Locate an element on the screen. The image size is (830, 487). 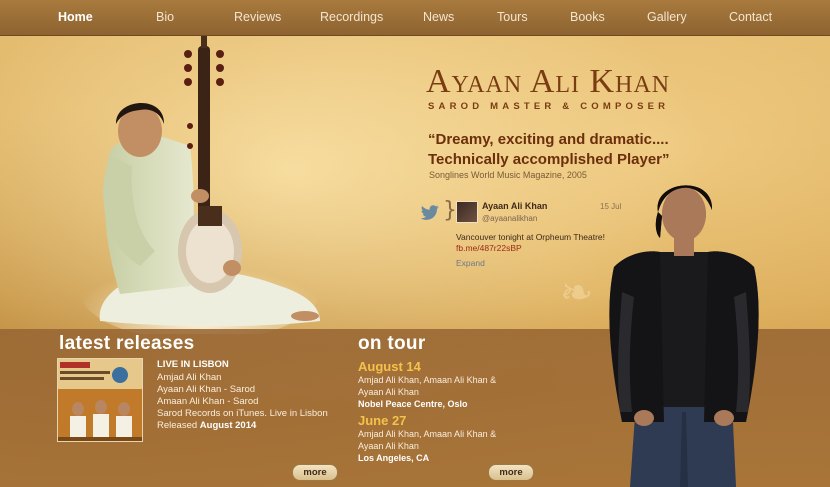
artist-subtitle: SAROD MASTER & COMPOSER is located at coordinates (549, 106).